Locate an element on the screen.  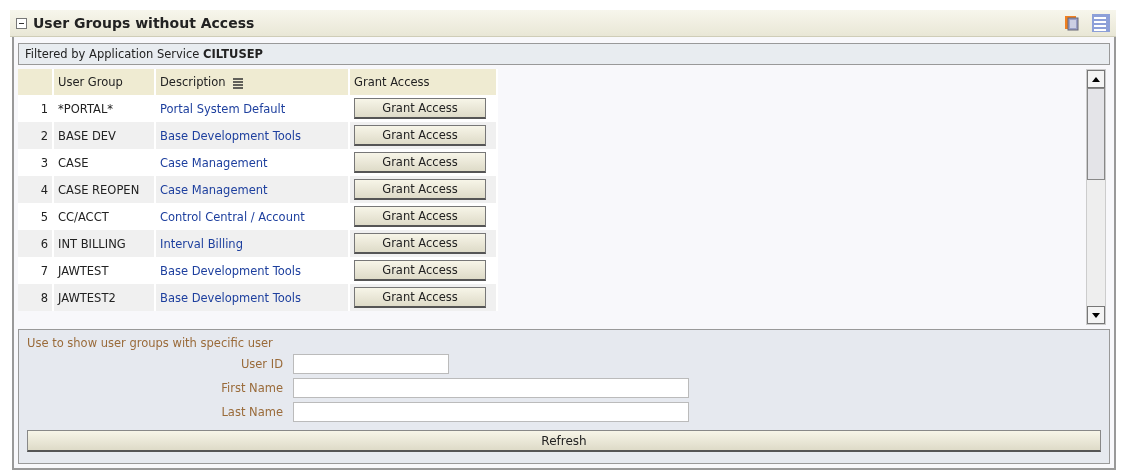
refresh-button: Refresh is located at coordinates (564, 441).